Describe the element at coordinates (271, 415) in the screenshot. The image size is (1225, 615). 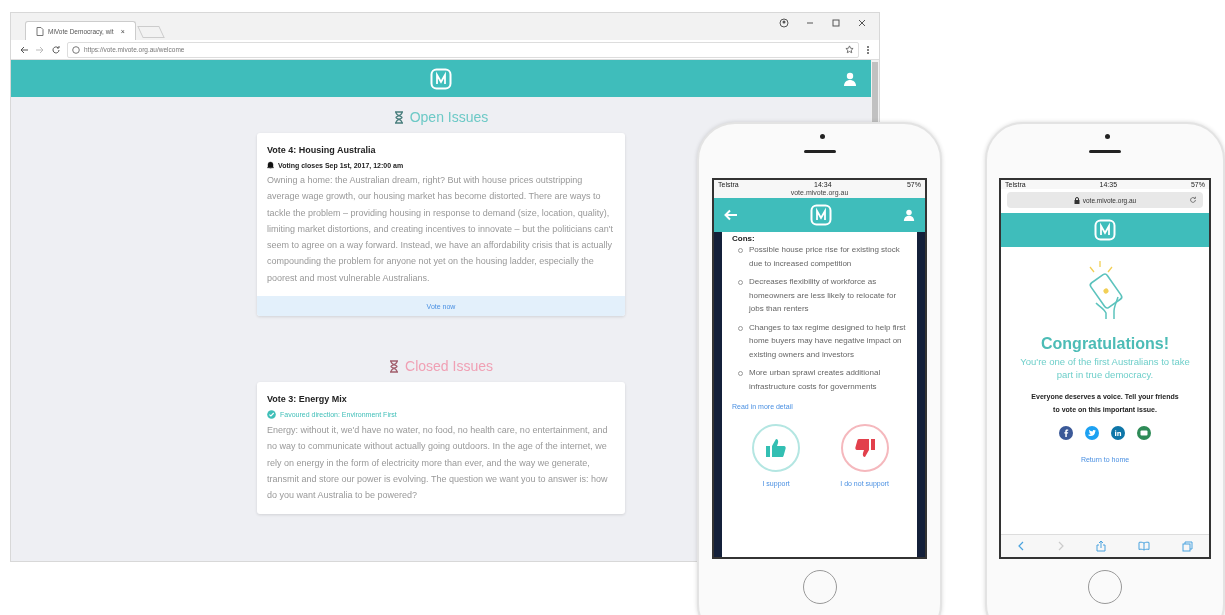
I see `check-circle-icon` at that location.